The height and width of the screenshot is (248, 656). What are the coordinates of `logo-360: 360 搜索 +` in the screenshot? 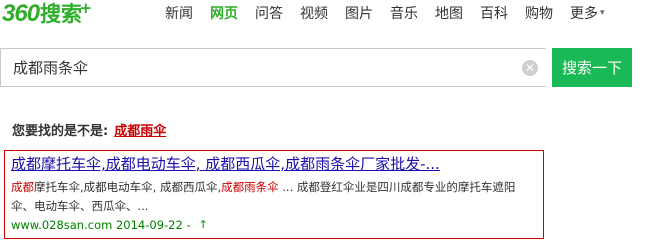 It's located at (47, 14).